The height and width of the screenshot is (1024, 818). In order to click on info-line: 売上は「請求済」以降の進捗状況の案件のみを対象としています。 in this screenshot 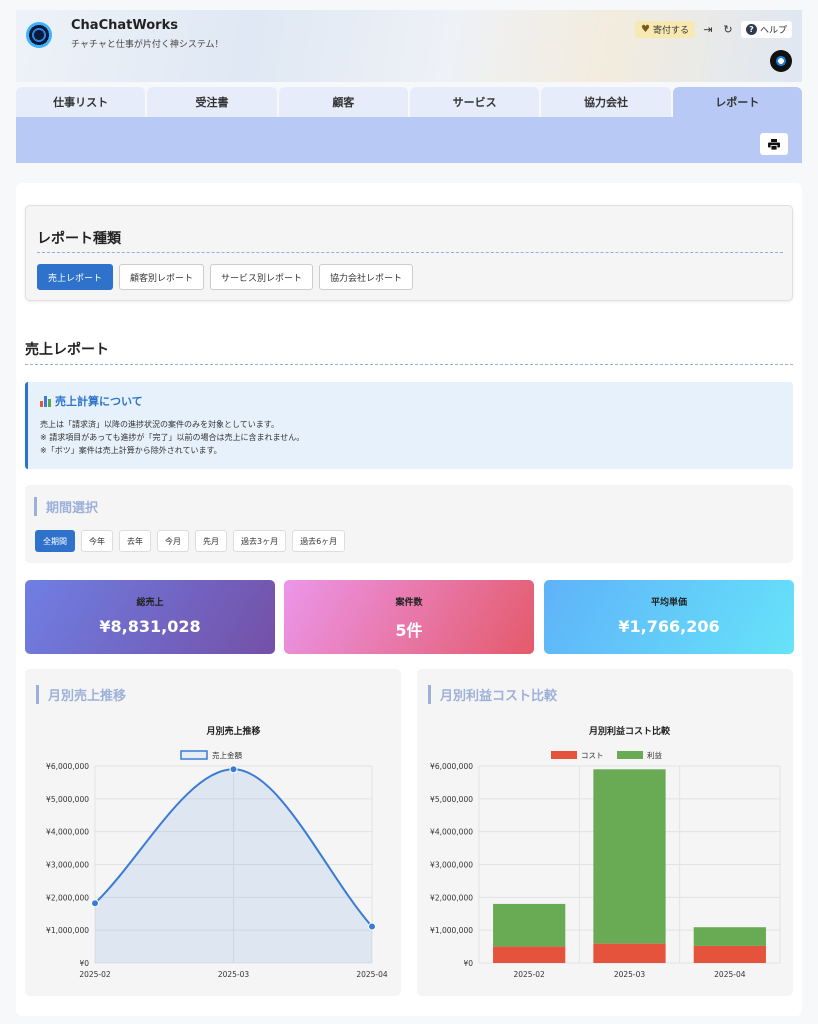, I will do `click(159, 424)`.